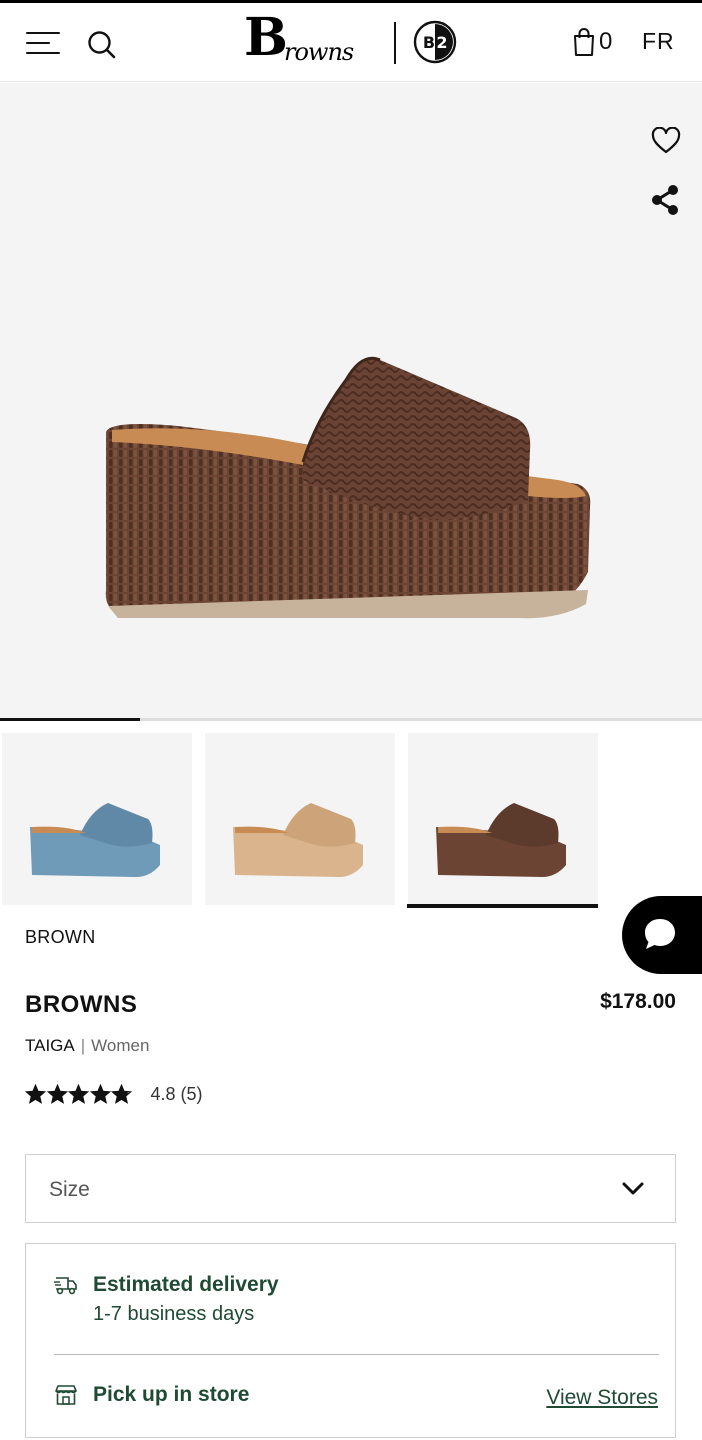 The width and height of the screenshot is (702, 1440). I want to click on gallery-progress-fill, so click(70, 719).